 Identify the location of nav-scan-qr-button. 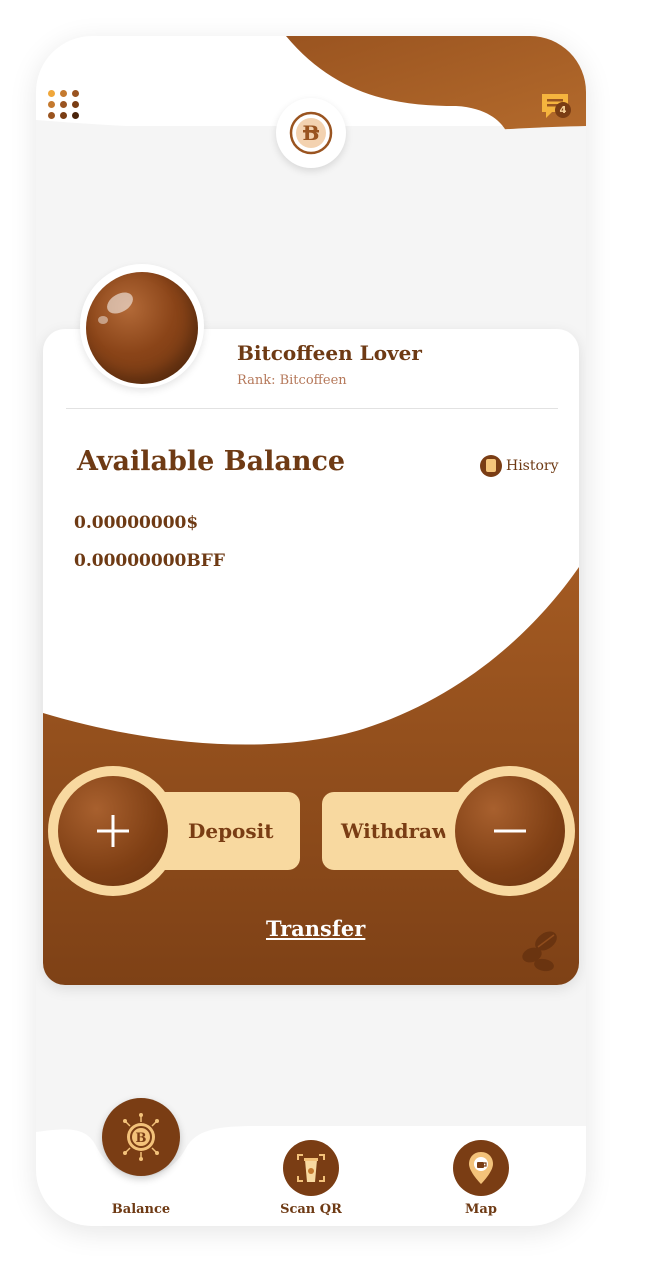
(311, 1168).